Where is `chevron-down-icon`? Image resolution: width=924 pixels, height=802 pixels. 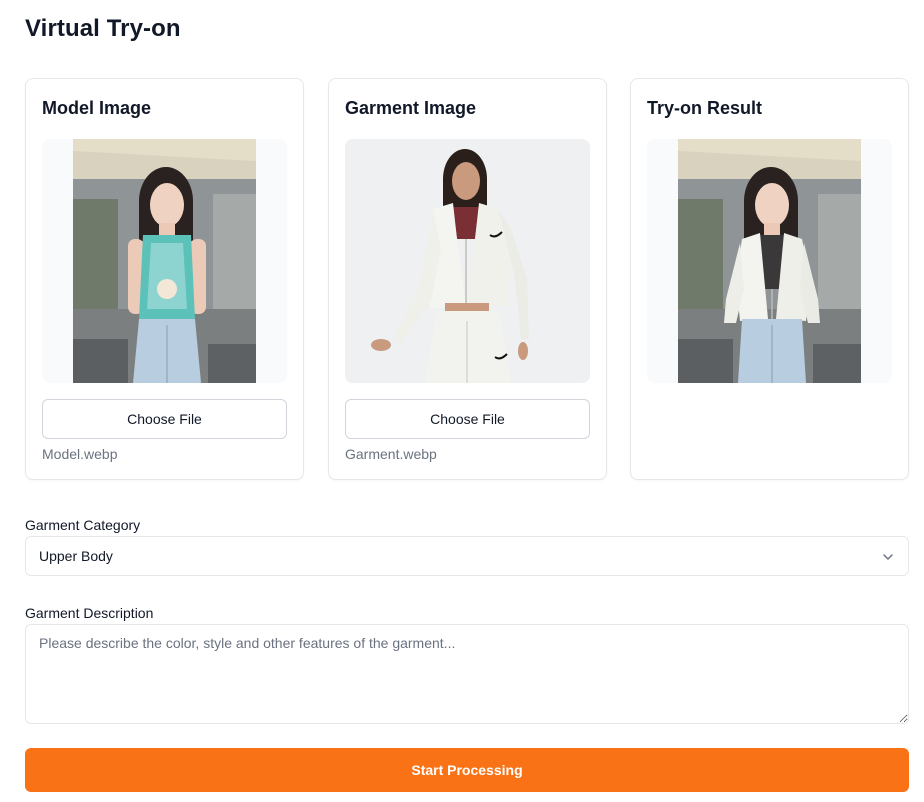
chevron-down-icon is located at coordinates (888, 559).